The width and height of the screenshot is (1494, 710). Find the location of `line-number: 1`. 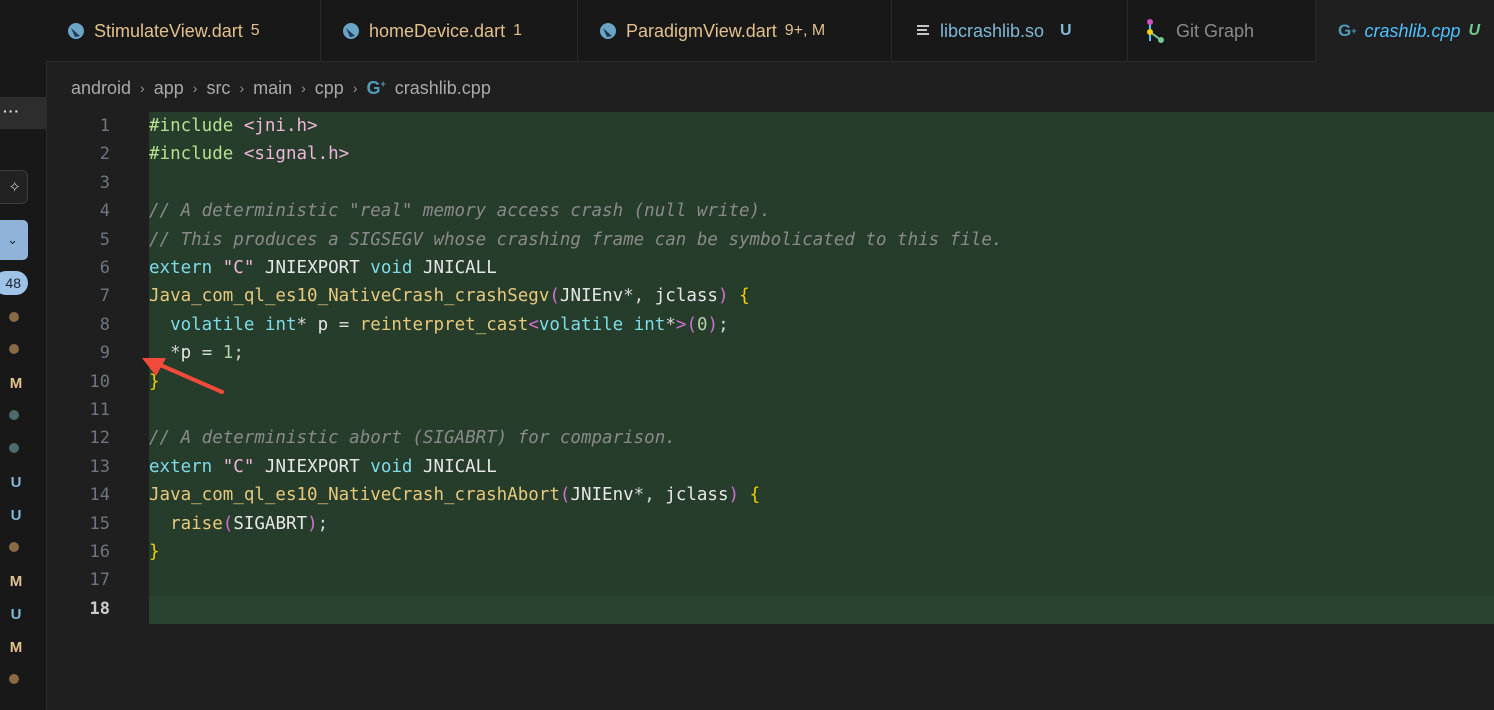

line-number: 1 is located at coordinates (104, 126).